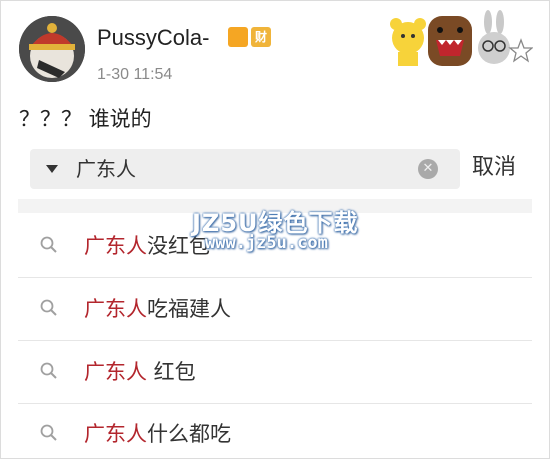  I want to click on suggestion-item: 广东人什么都吃, so click(275, 434).